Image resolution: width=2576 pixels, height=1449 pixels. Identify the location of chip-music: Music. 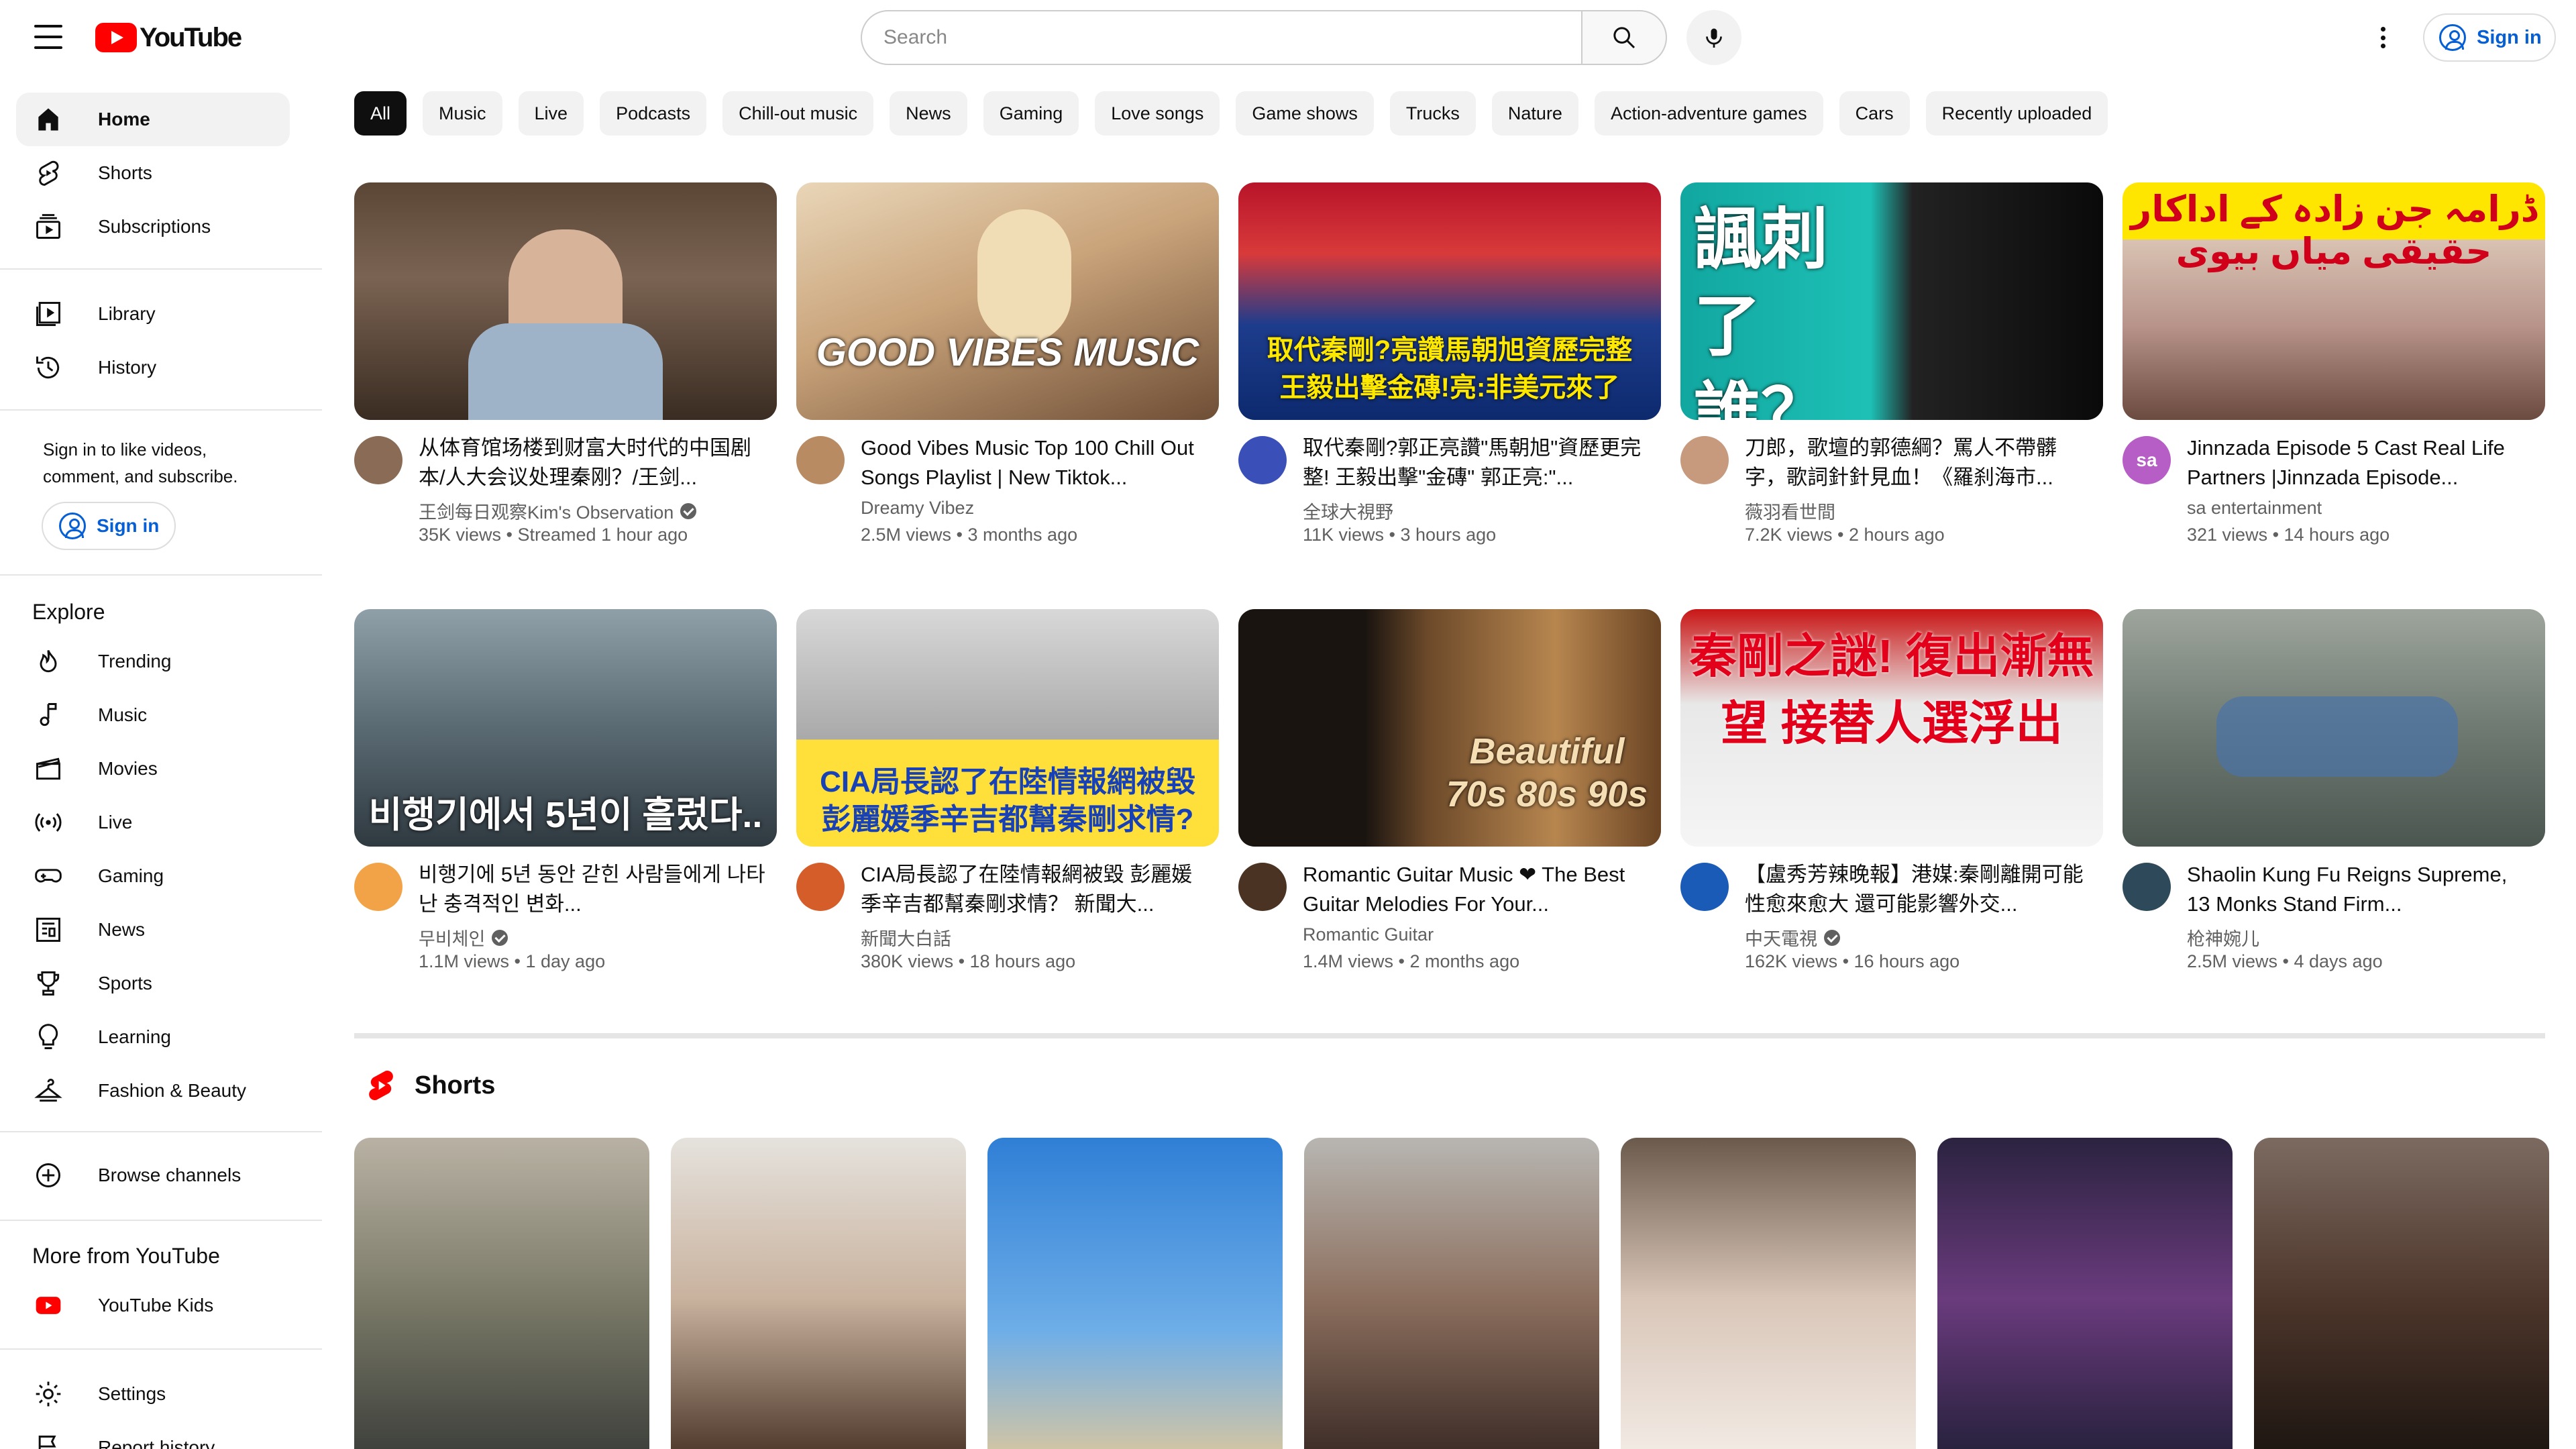
(462, 113).